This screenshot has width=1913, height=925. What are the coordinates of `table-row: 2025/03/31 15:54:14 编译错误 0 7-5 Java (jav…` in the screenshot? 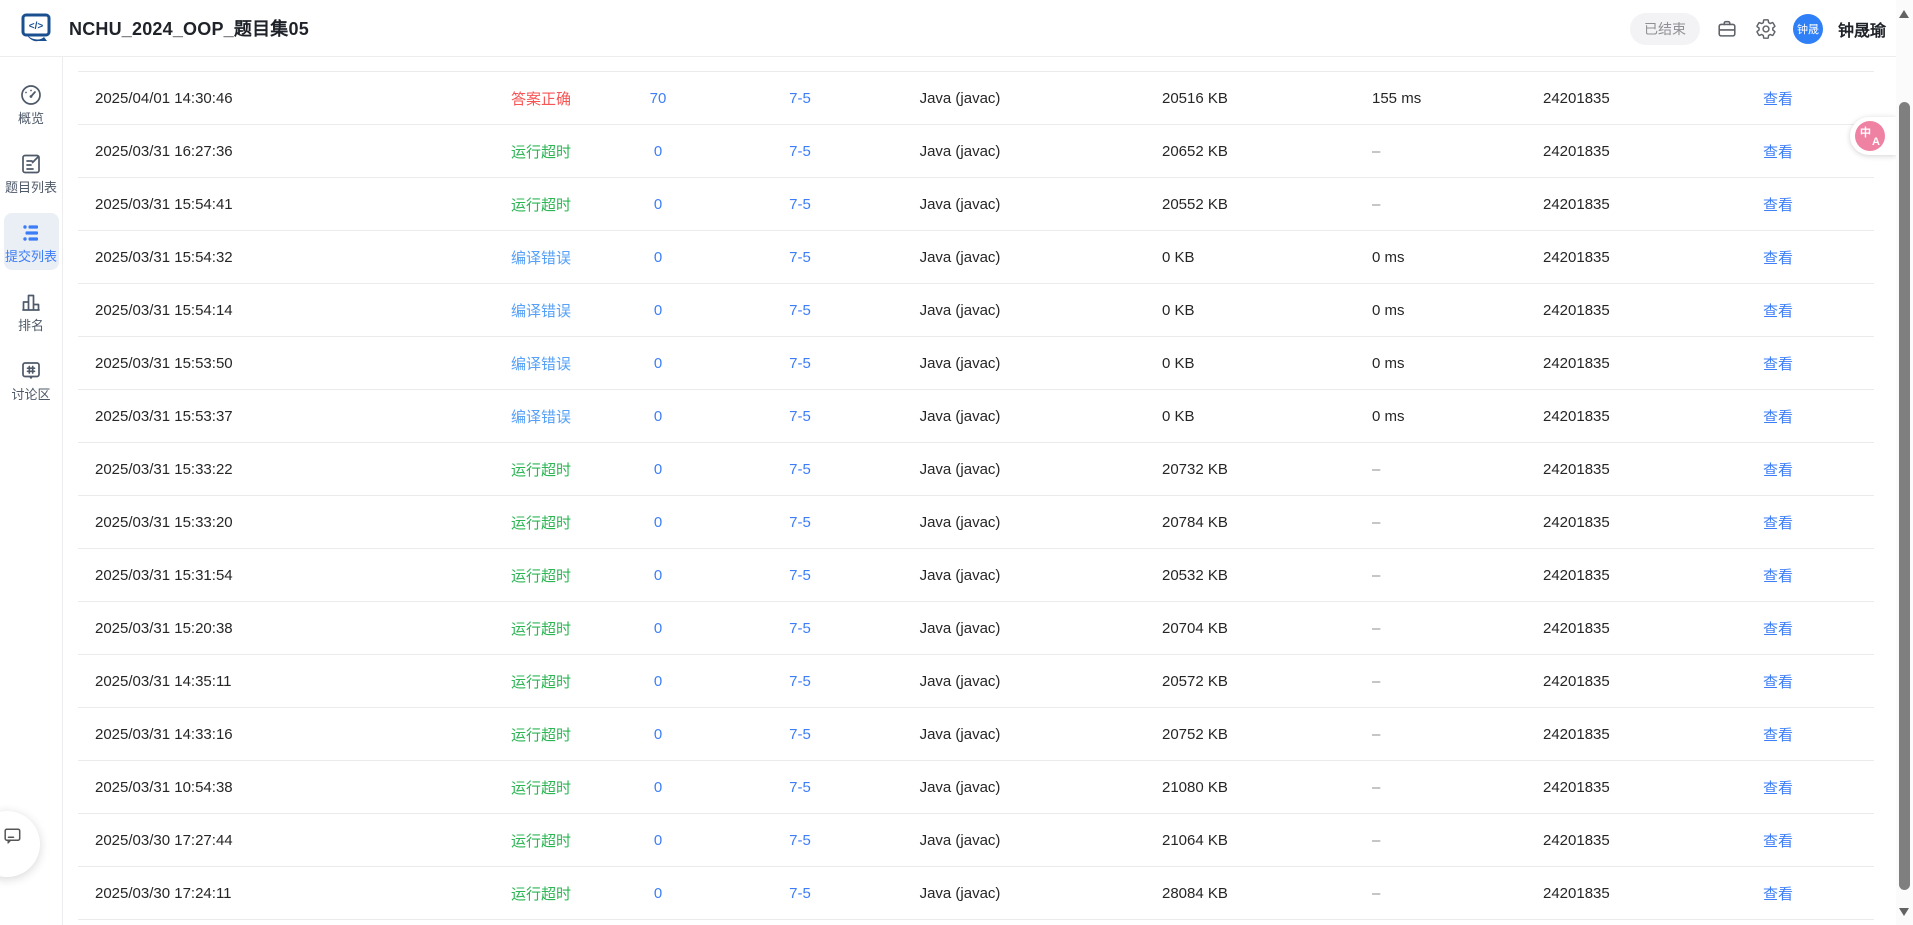 It's located at (976, 309).